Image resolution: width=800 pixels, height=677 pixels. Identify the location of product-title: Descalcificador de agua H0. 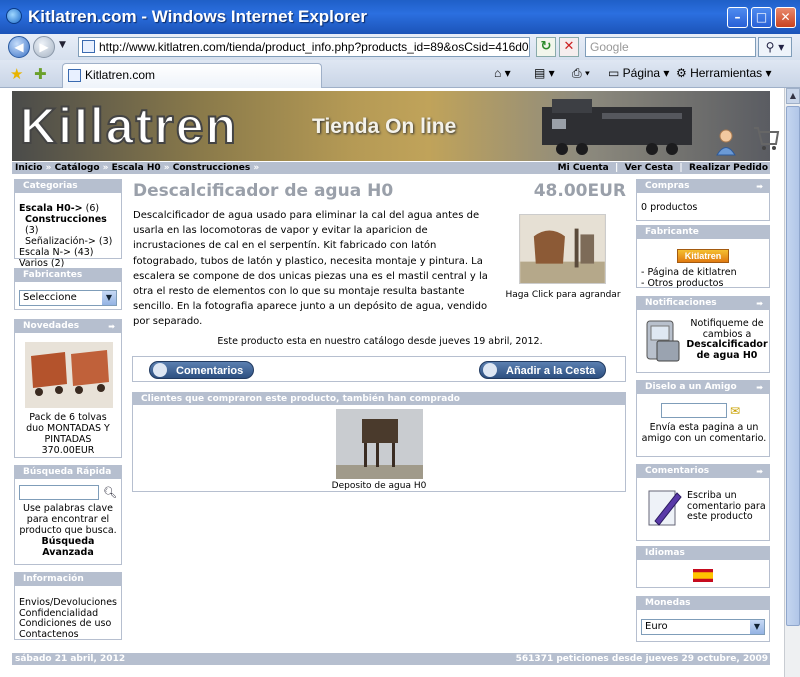
(263, 191).